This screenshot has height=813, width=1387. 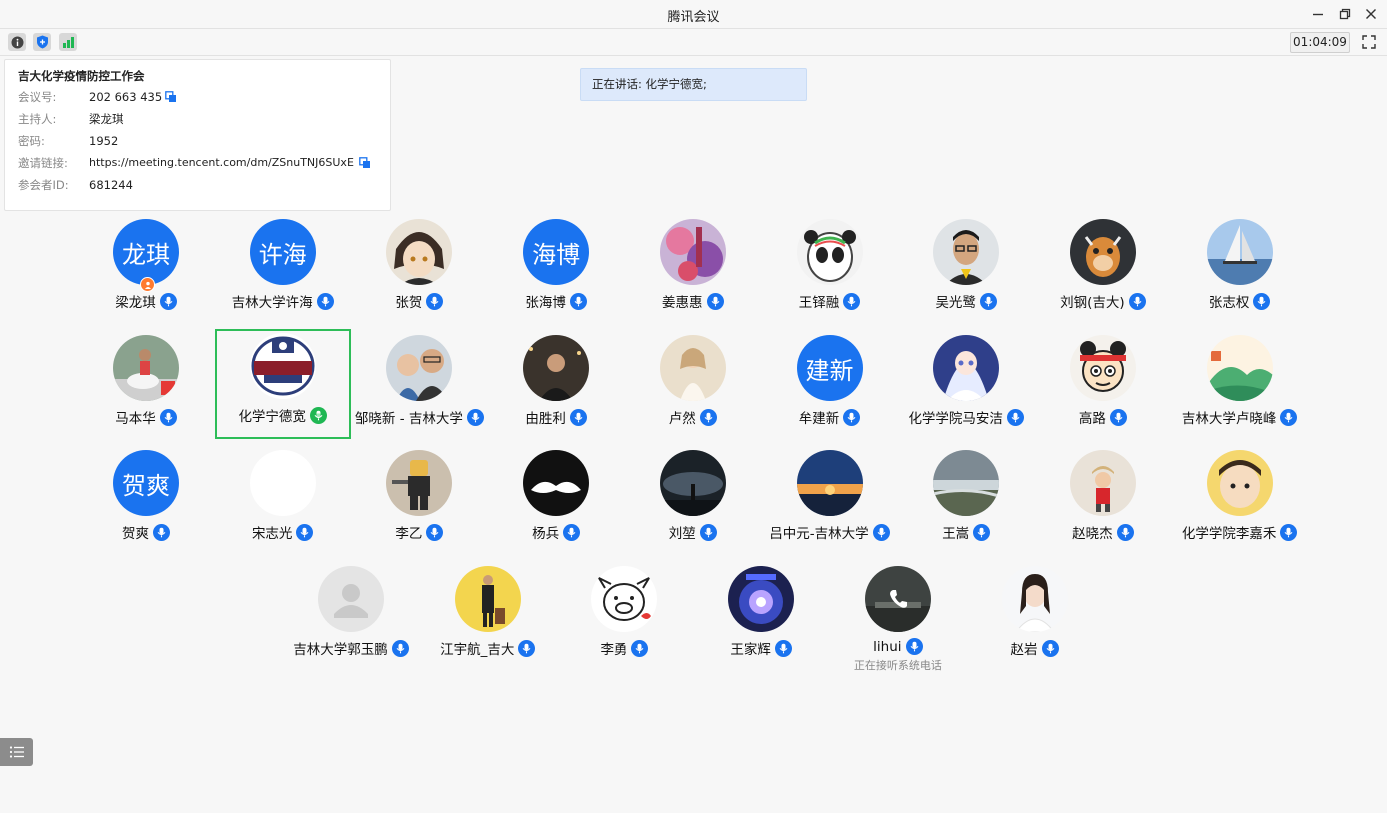 What do you see at coordinates (1345, 14) in the screenshot?
I see `restore-icon` at bounding box center [1345, 14].